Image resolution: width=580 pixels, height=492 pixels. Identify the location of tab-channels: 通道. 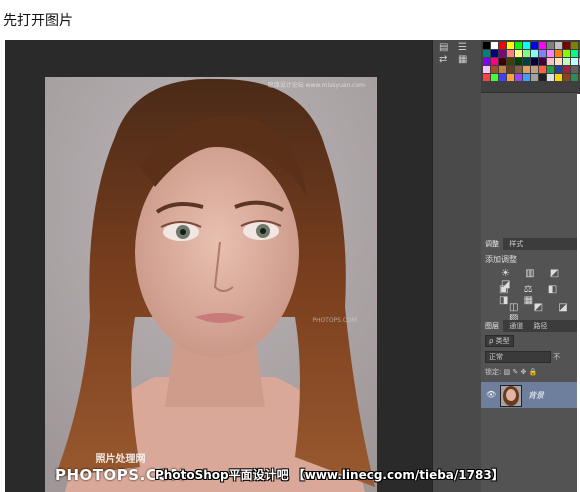
(516, 326).